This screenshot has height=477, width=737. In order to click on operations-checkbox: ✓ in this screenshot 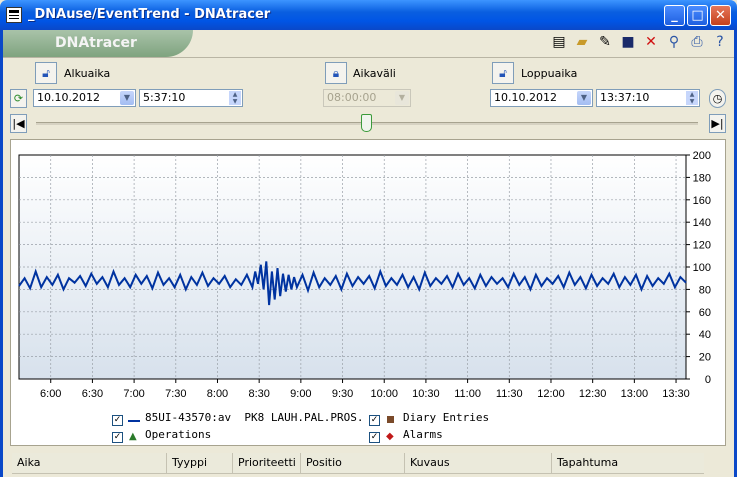, I will do `click(117, 437)`.